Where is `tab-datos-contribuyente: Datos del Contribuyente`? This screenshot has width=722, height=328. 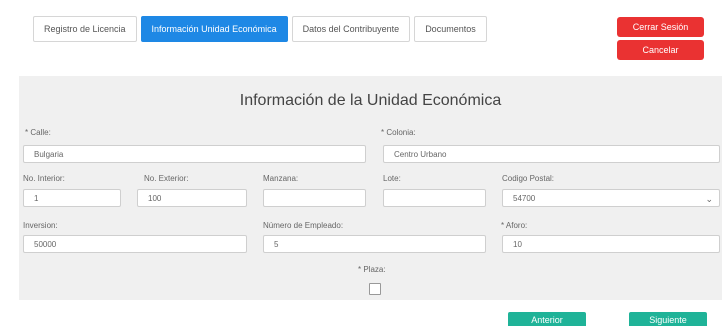
tab-datos-contribuyente: Datos del Contribuyente is located at coordinates (351, 29).